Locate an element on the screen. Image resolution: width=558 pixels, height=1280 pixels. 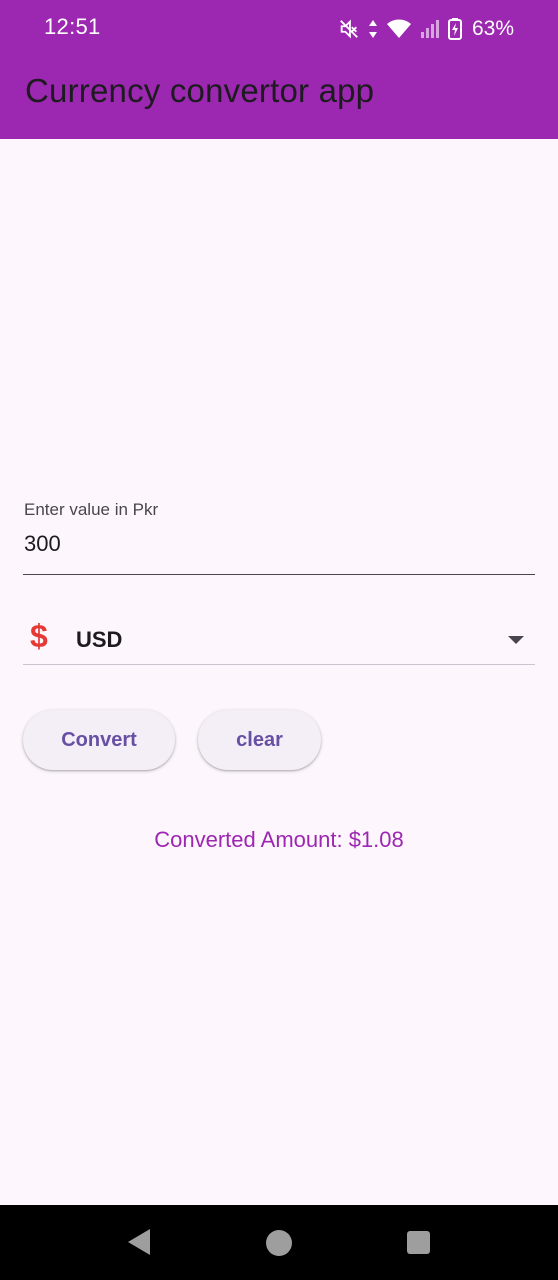
currency-dropdown: $ USD is located at coordinates (279, 640).